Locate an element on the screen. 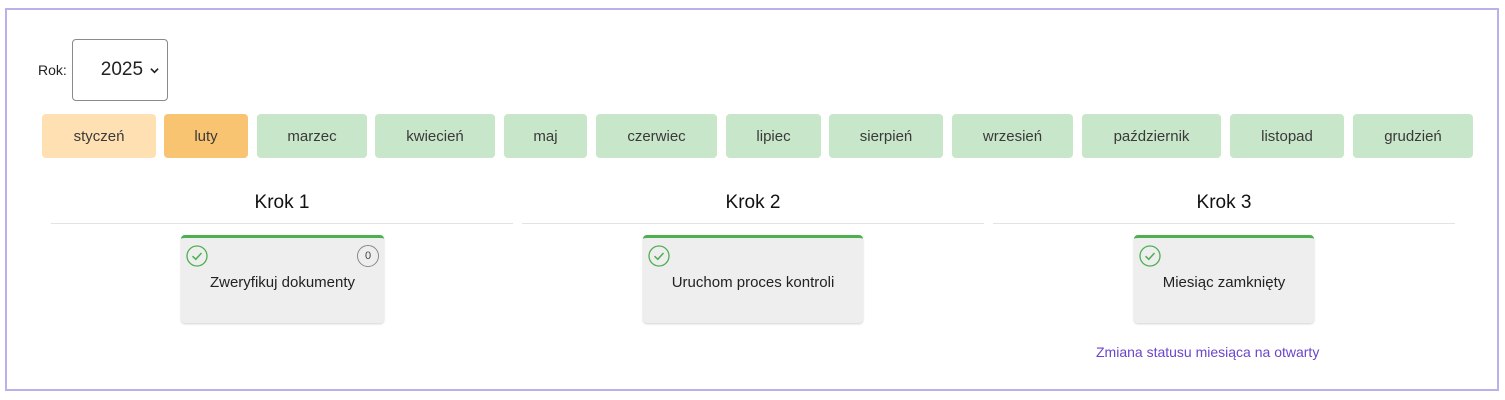 The image size is (1505, 400). step-2-column: Krok 2 is located at coordinates (753, 207).